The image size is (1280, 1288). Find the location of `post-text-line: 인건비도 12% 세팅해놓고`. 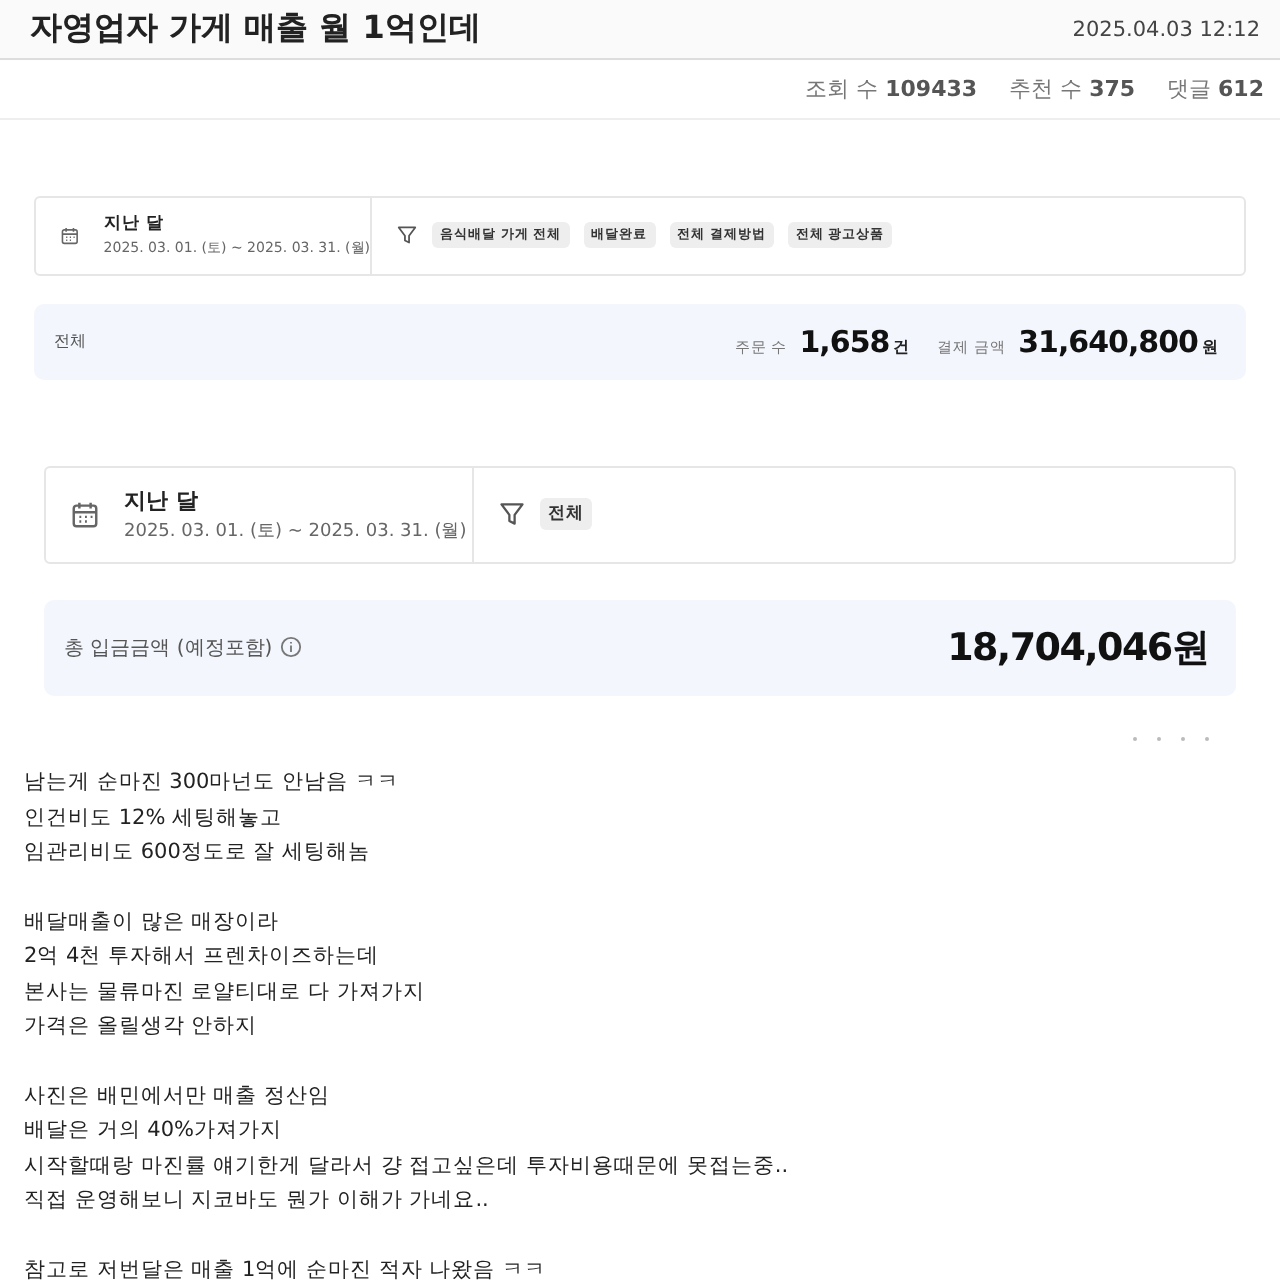

post-text-line: 인건비도 12% 세팅해놓고 is located at coordinates (154, 818).